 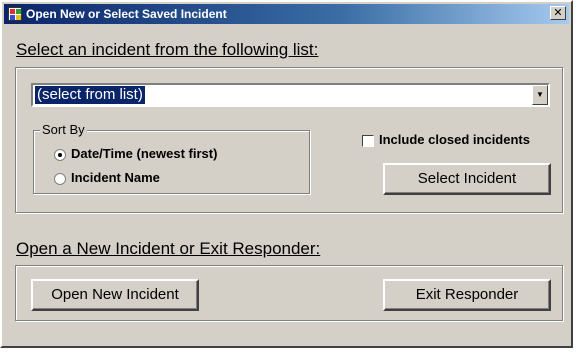 What do you see at coordinates (290, 95) in the screenshot?
I see `incident-combo: (select from list) ▼` at bounding box center [290, 95].